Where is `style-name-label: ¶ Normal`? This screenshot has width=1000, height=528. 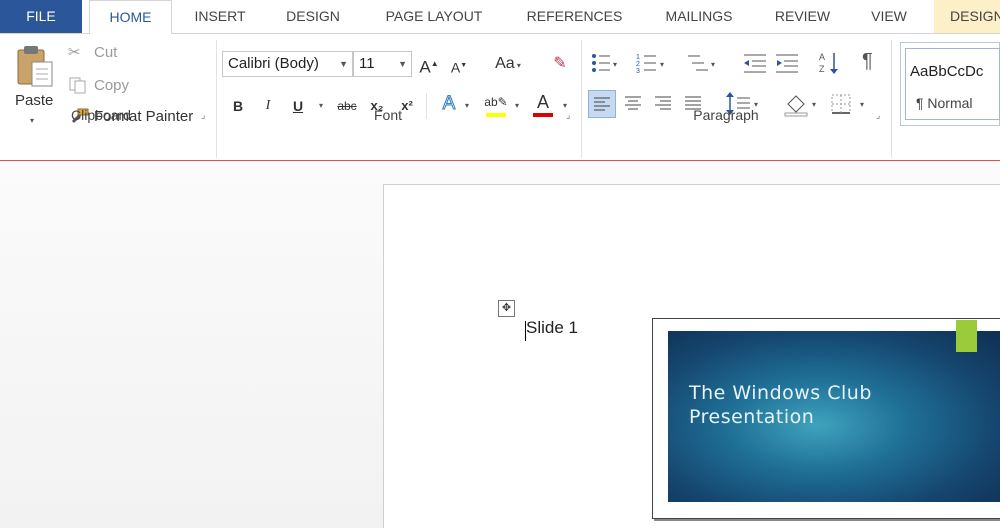 style-name-label: ¶ Normal is located at coordinates (944, 103).